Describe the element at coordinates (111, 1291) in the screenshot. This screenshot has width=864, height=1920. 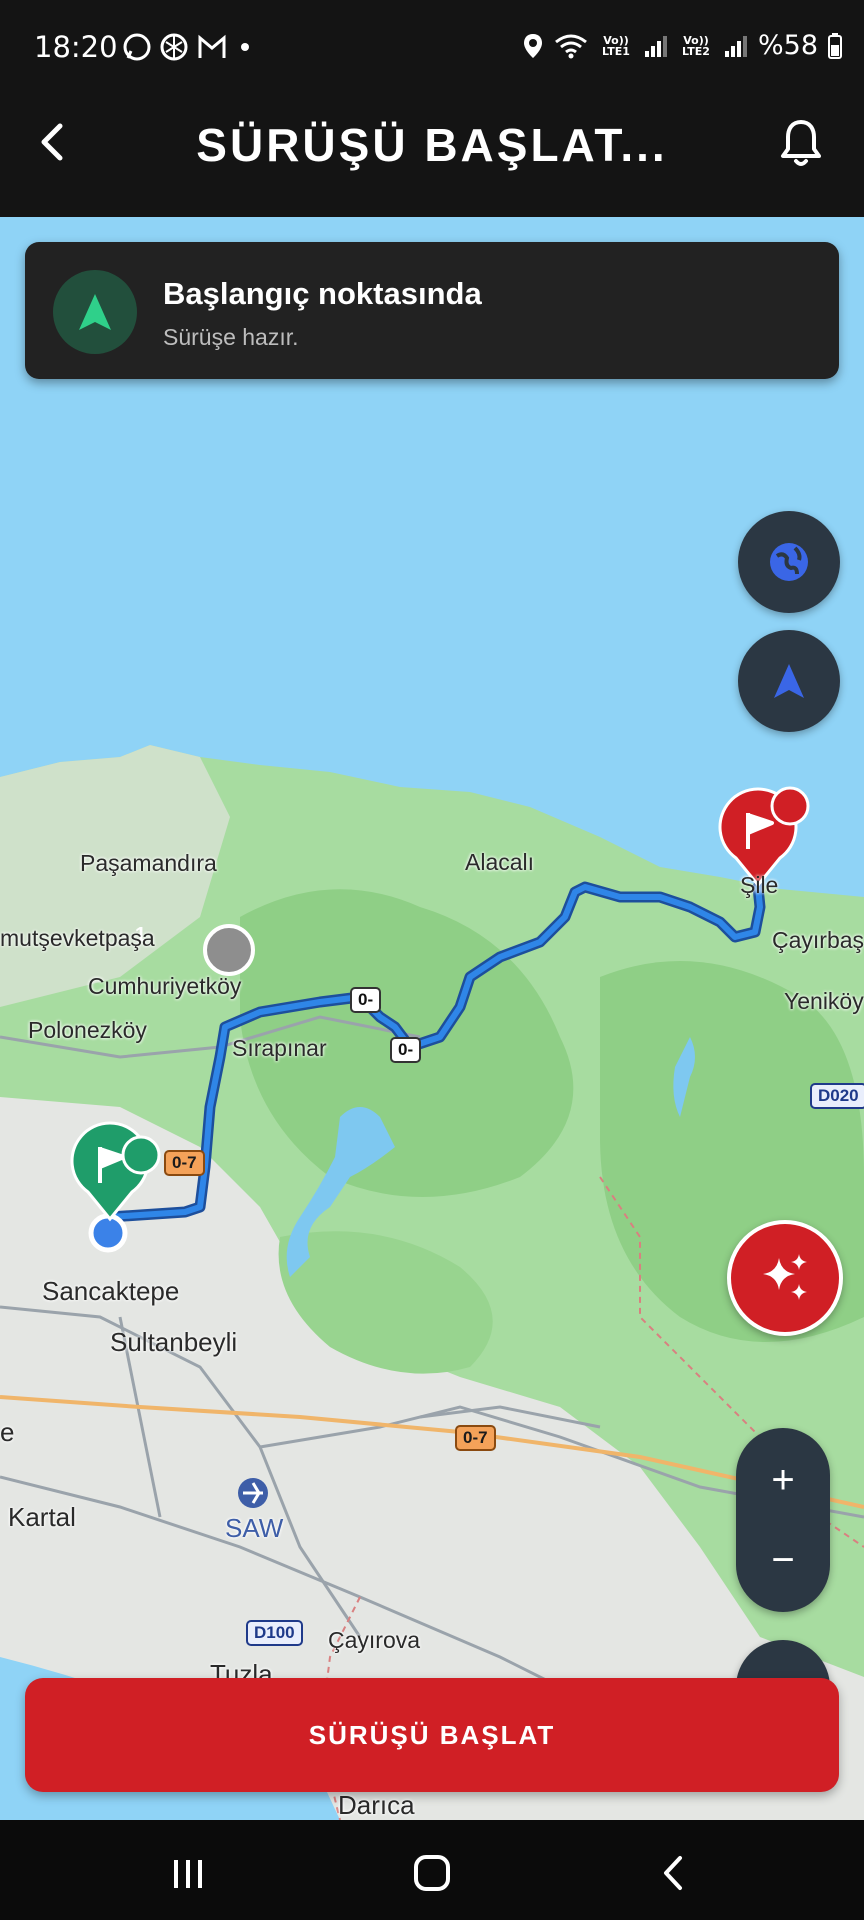
I see `place-label-sancaktepe: Sancaktepe` at that location.